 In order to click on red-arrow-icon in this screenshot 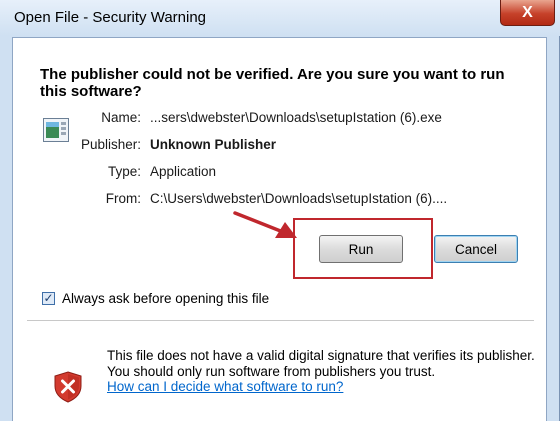, I will do `click(265, 224)`.